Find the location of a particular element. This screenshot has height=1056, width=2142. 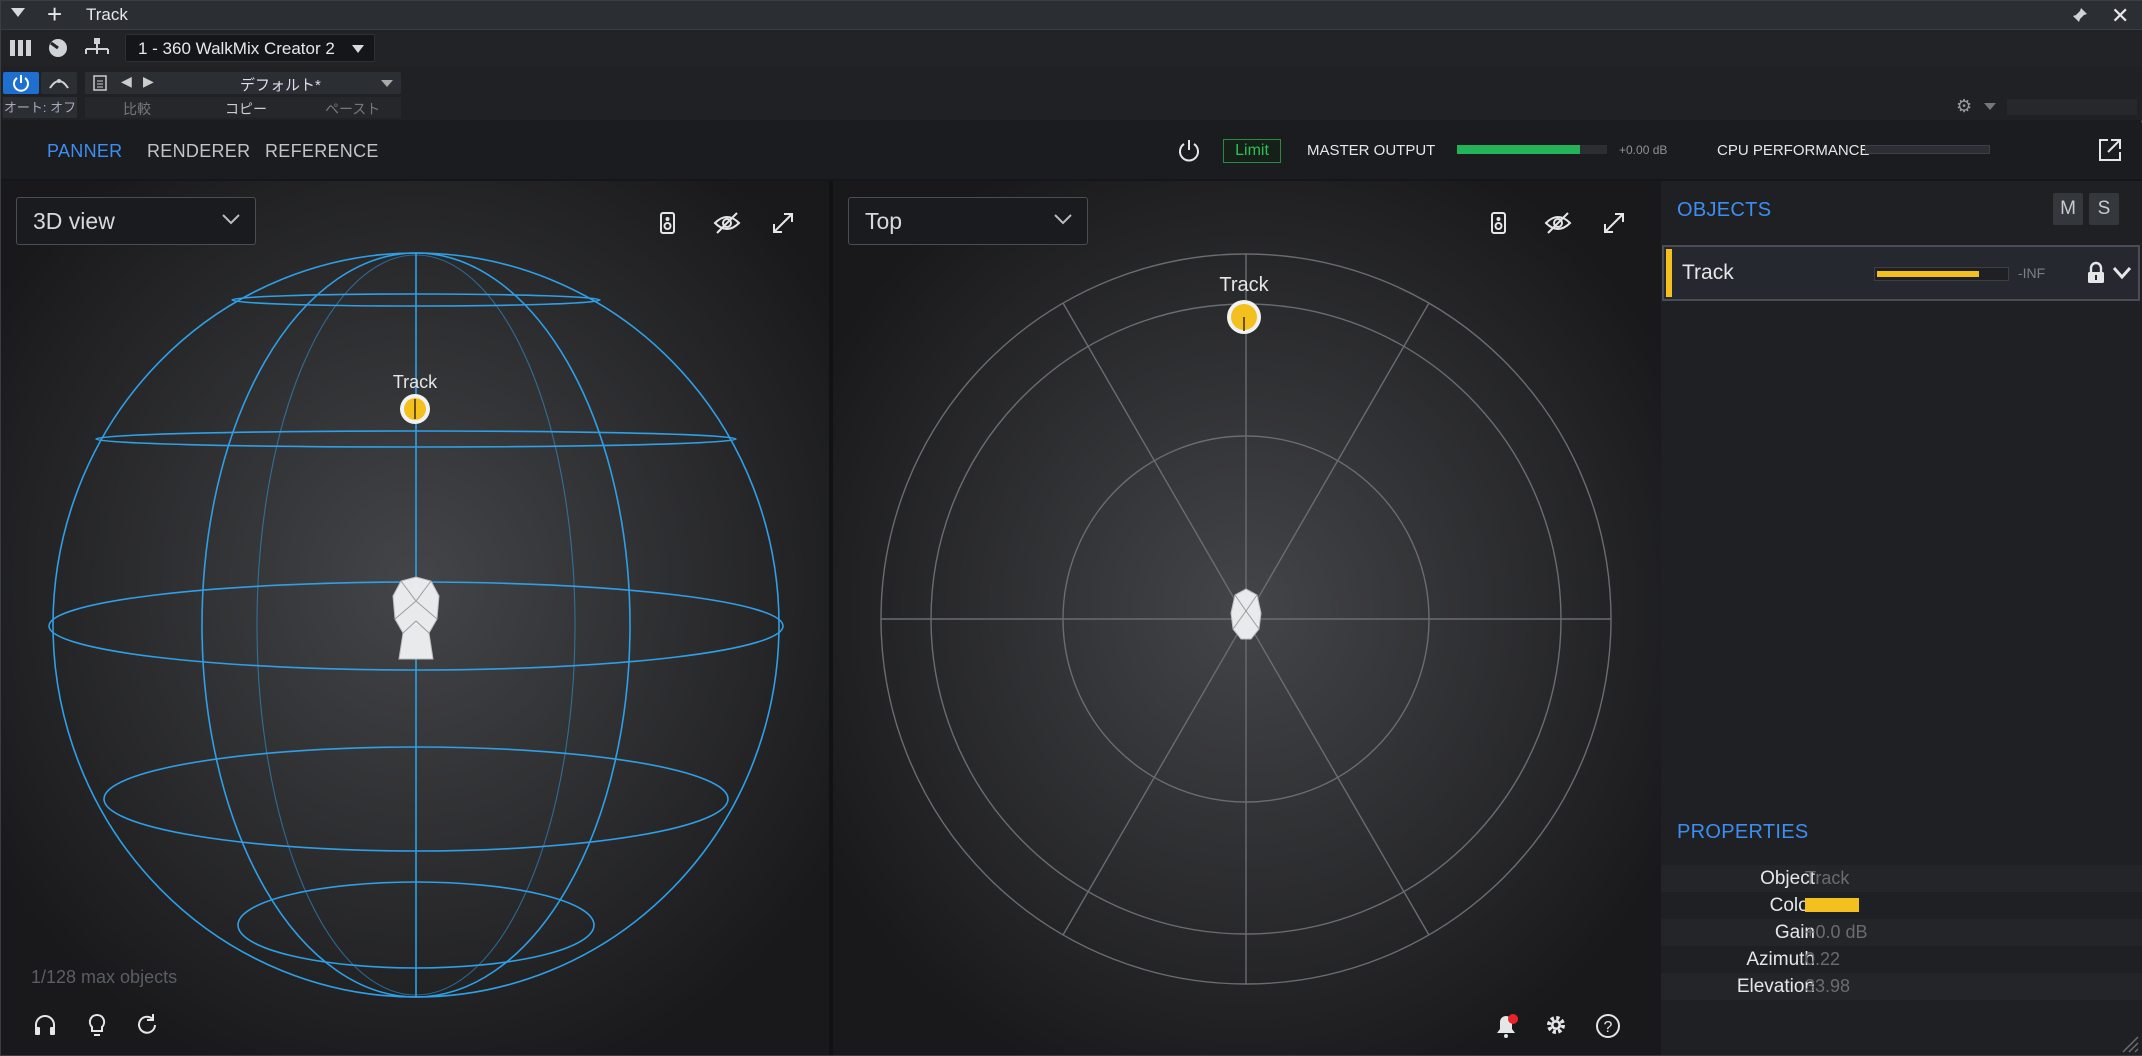

property-key: Elevation is located at coordinates (1775, 986).